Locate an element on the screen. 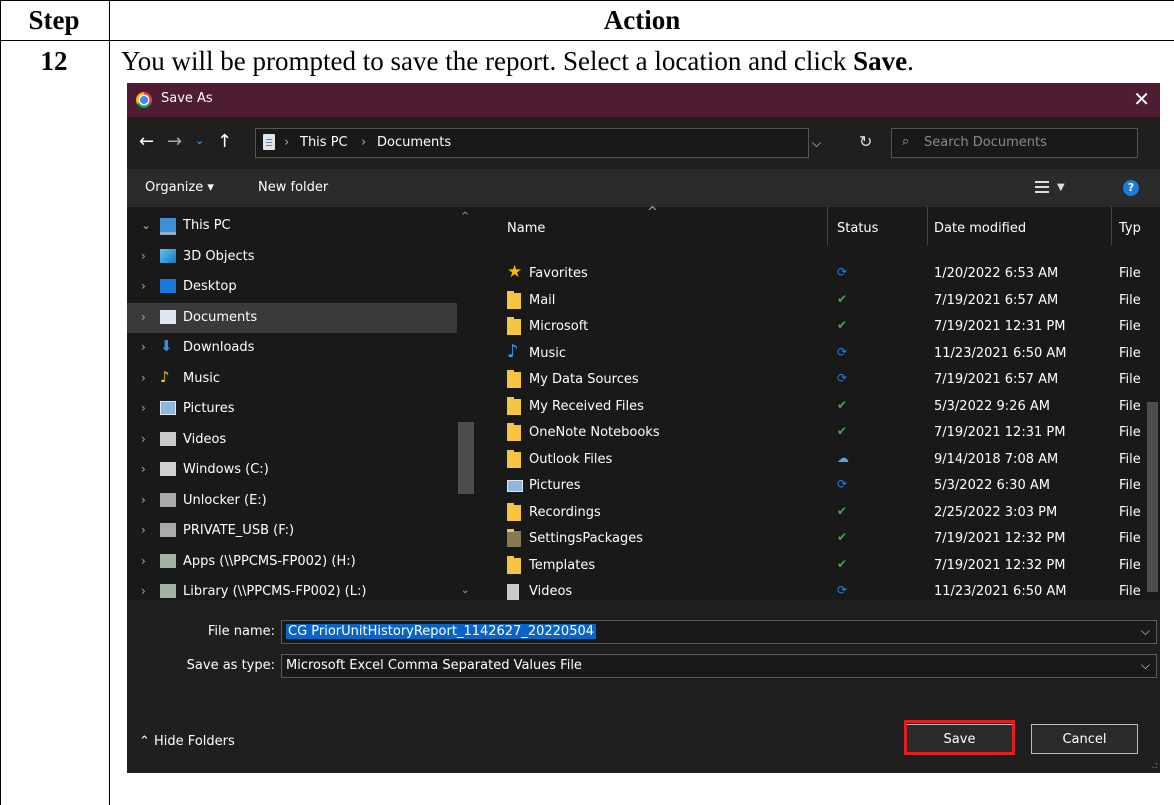  column-date-modified: Date modified is located at coordinates (980, 228).